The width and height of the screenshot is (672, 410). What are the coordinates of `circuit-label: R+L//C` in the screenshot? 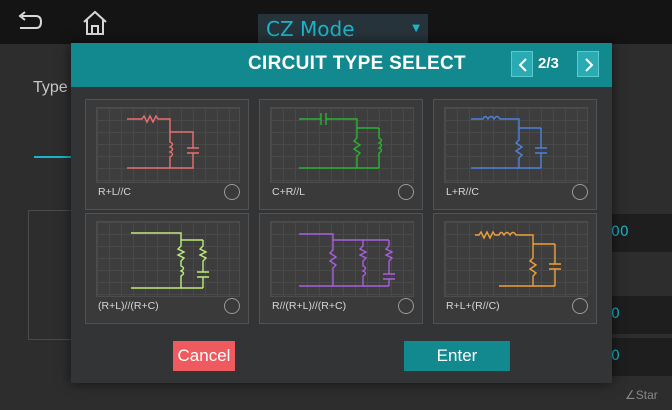 It's located at (114, 192).